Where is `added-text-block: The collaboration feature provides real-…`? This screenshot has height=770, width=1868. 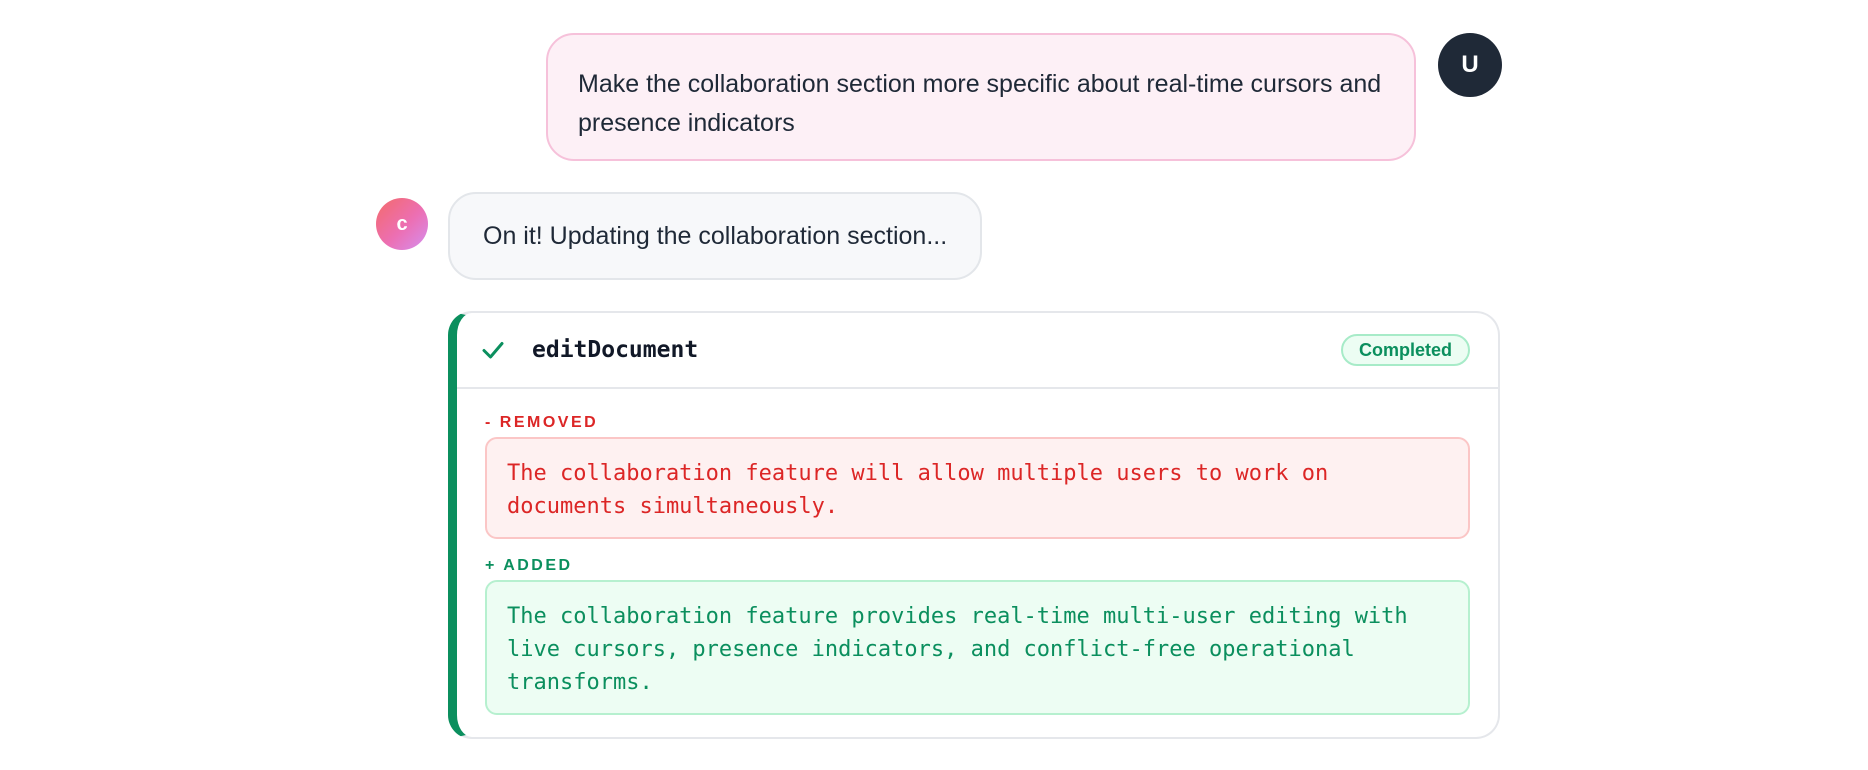
added-text-block: The collaboration feature provides real-… is located at coordinates (977, 647).